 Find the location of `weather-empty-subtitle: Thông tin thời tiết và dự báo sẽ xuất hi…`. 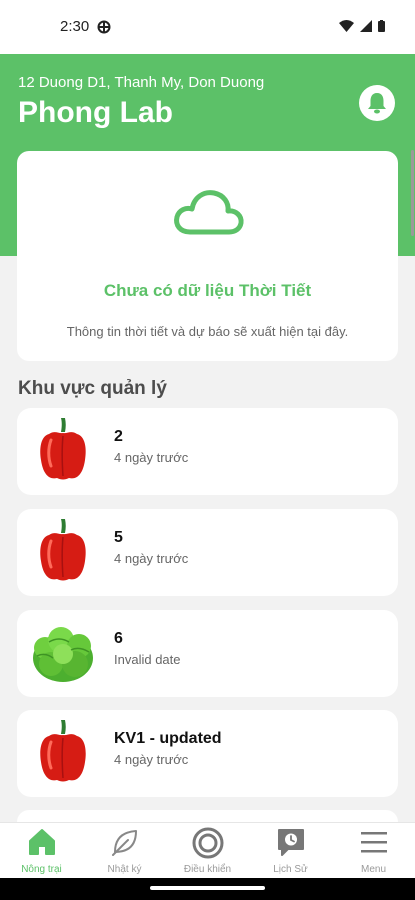

weather-empty-subtitle: Thông tin thời tiết và dự báo sẽ xuất hi… is located at coordinates (207, 331).